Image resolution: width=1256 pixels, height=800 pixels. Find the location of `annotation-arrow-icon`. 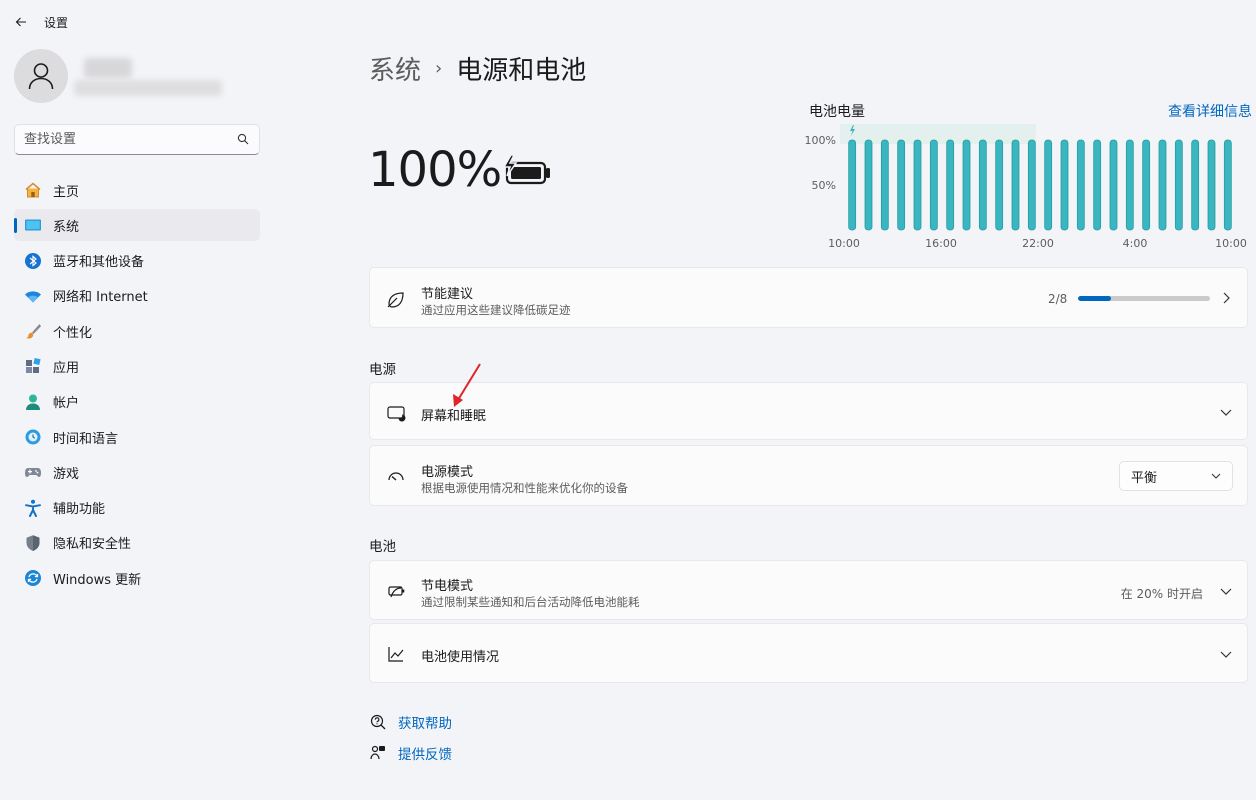

annotation-arrow-icon is located at coordinates (467, 385).